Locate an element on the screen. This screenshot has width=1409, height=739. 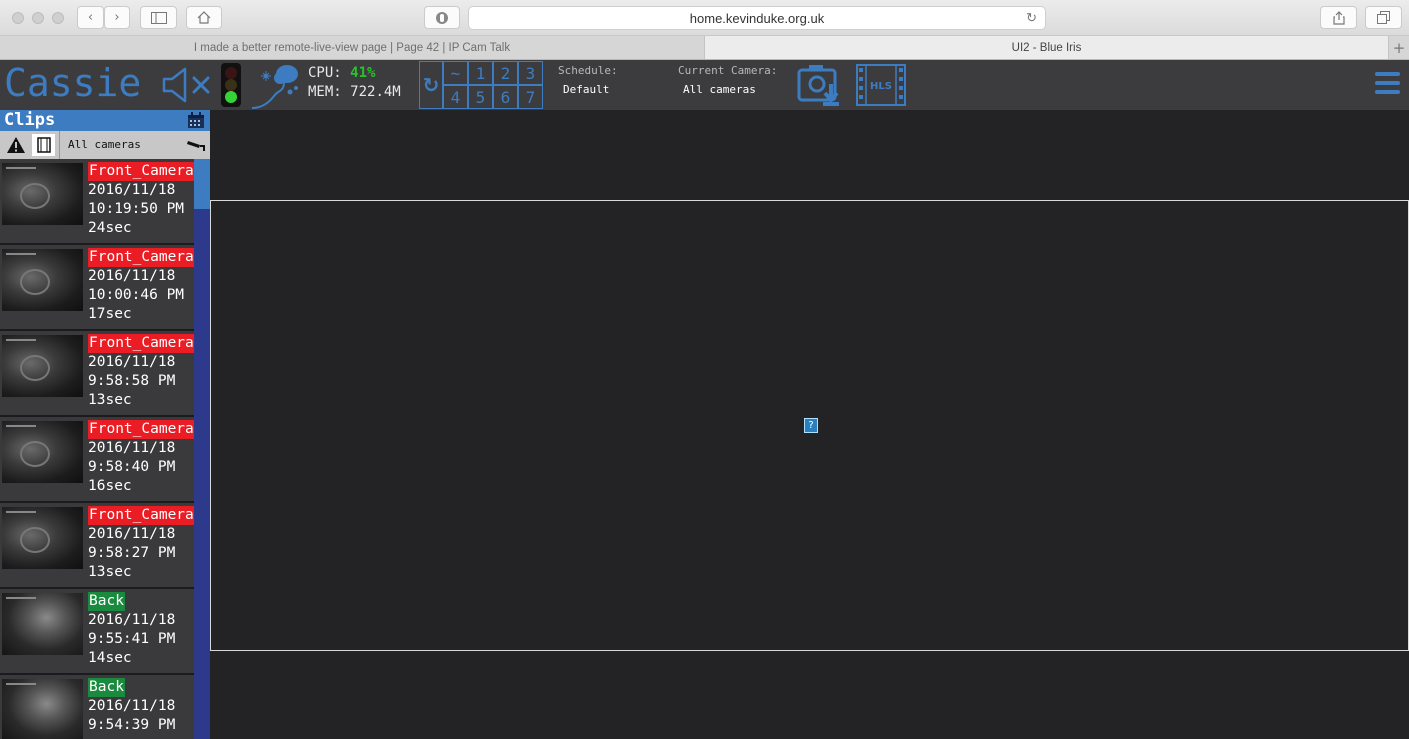
cpu-value: 41% is located at coordinates (363, 73).